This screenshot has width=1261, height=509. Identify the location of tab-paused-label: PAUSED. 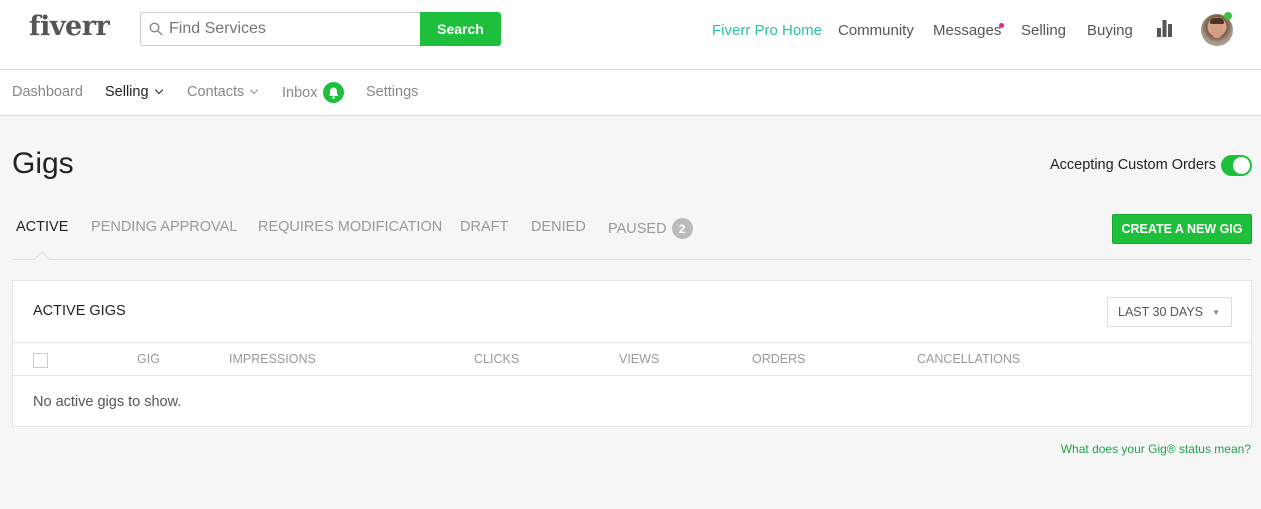
(637, 228).